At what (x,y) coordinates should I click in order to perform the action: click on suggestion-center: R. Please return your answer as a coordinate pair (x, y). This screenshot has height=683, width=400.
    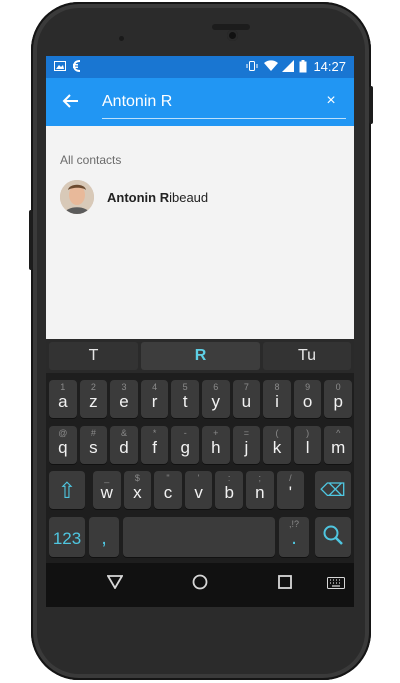
    Looking at the image, I should click on (200, 356).